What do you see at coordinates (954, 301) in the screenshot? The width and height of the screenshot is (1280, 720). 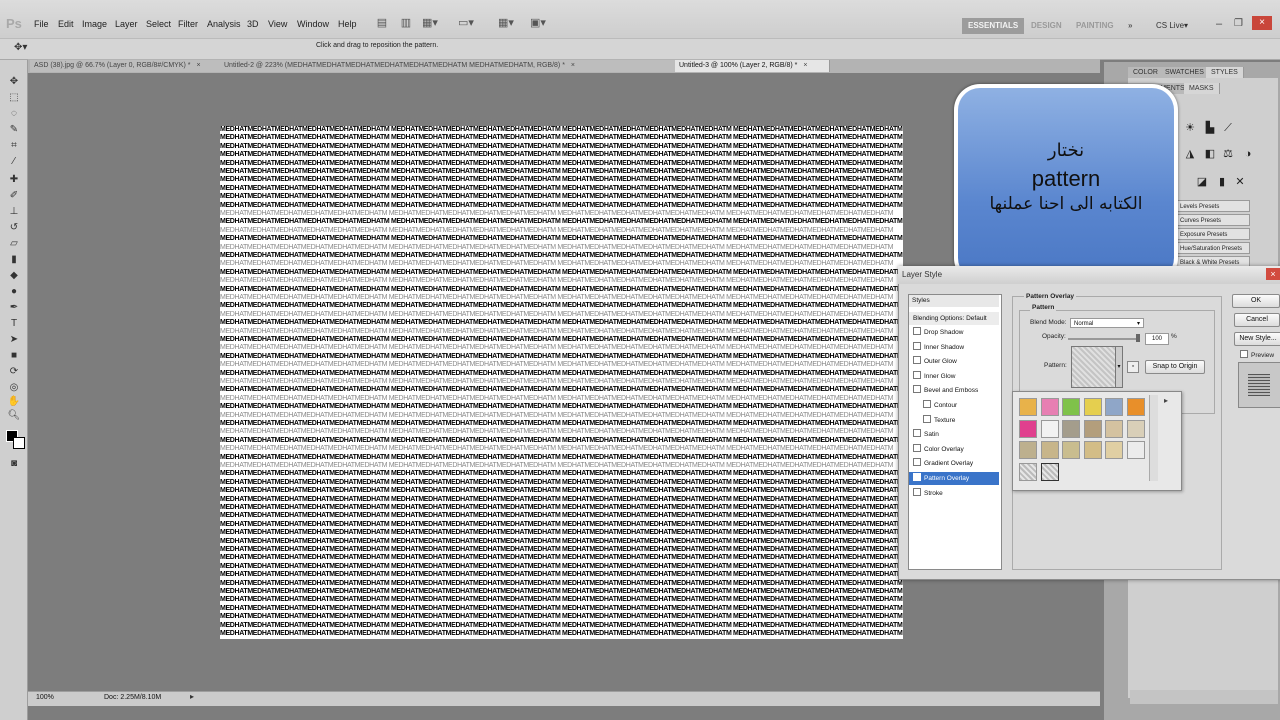 I see `styles-header: Styles` at bounding box center [954, 301].